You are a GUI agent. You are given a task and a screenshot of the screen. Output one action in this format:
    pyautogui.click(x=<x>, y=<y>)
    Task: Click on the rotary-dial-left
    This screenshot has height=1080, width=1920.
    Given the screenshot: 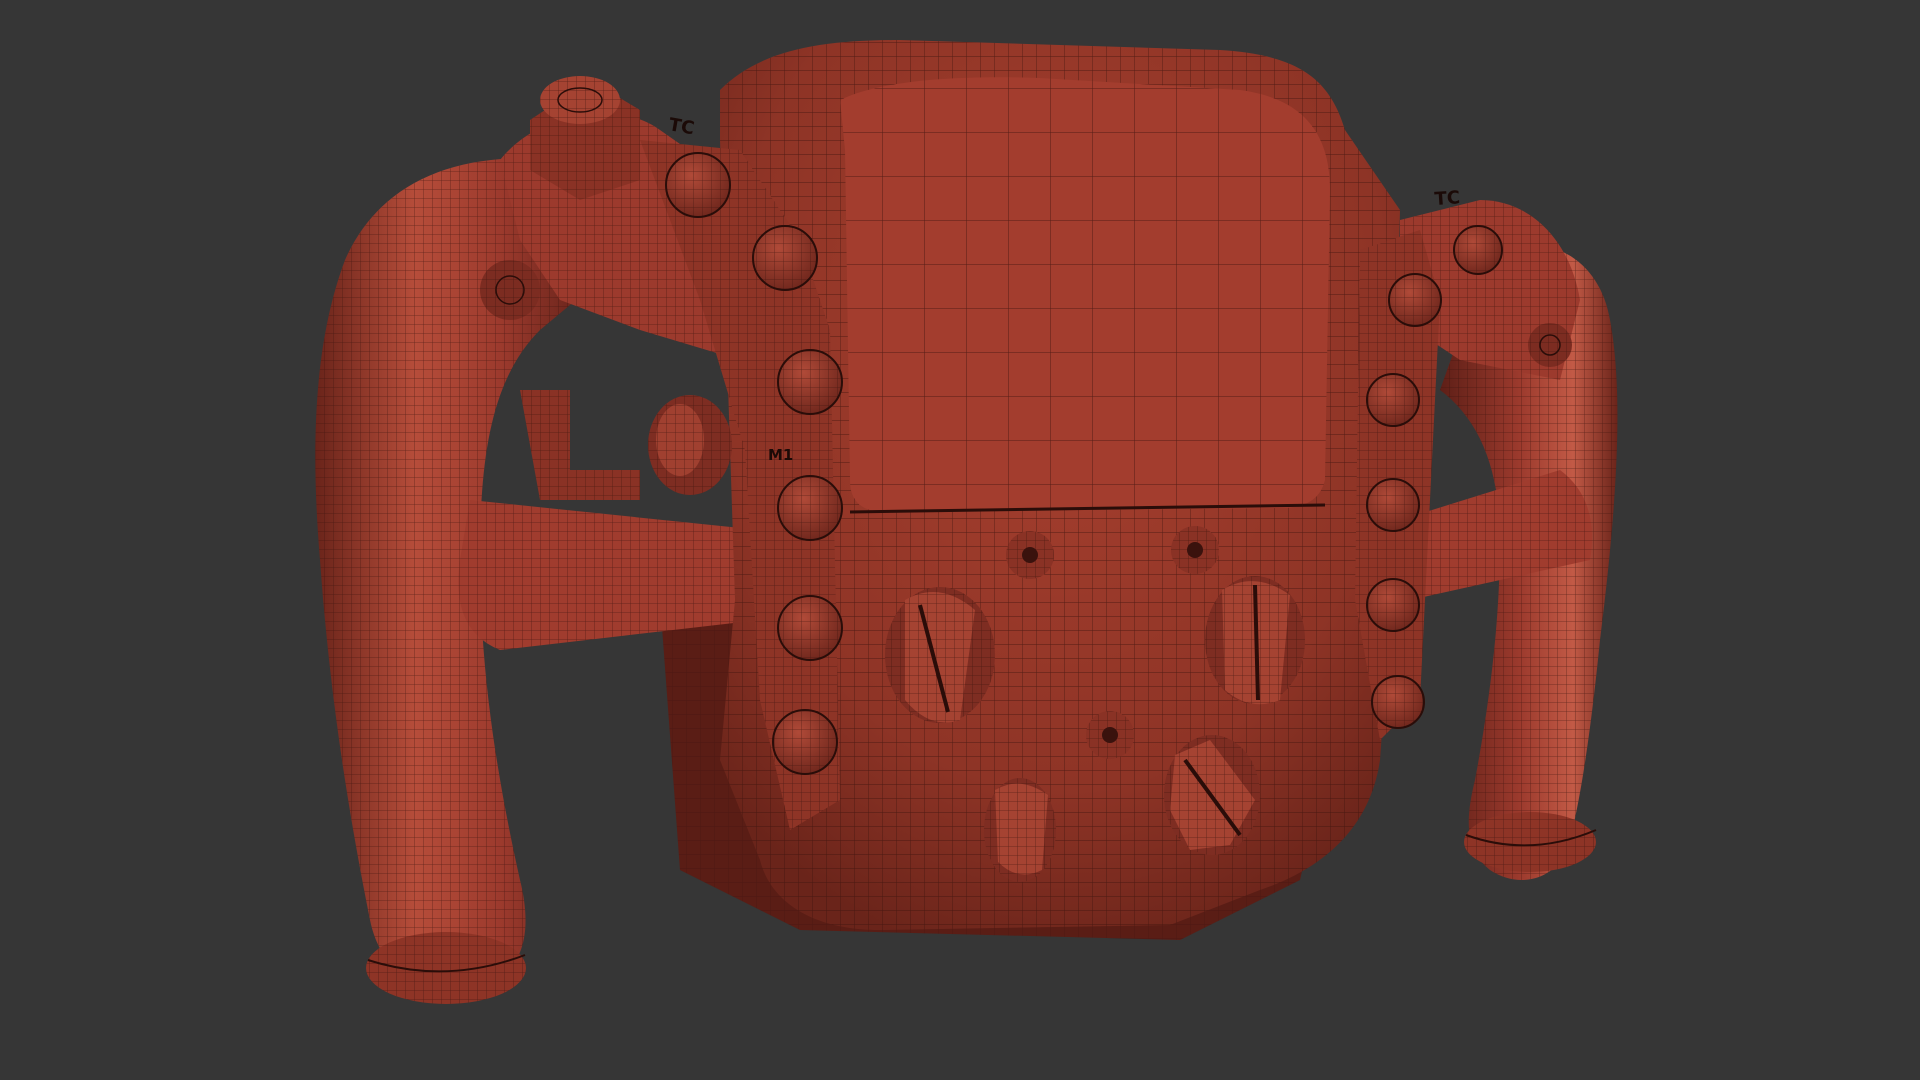 What is the action you would take?
    pyautogui.click(x=940, y=655)
    